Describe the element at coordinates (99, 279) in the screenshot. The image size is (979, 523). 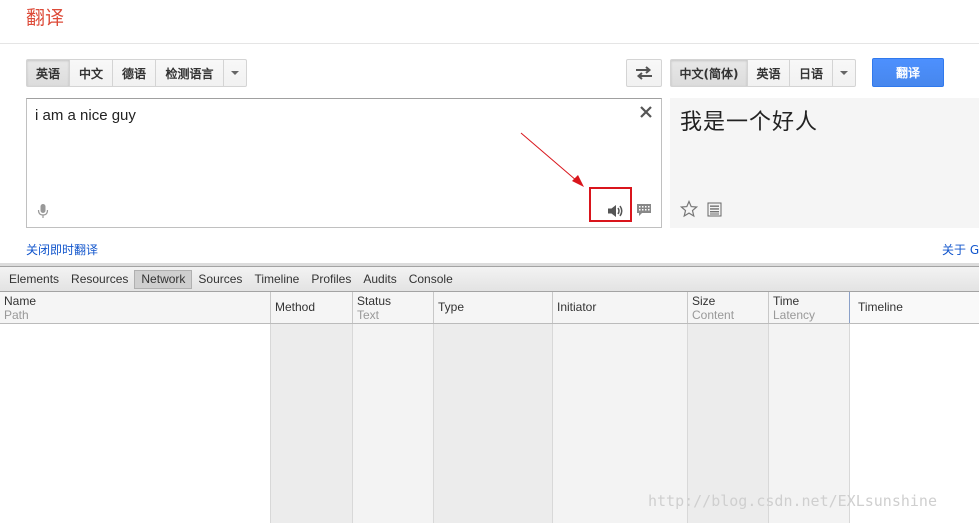
I see `tab-resources: Resources` at that location.